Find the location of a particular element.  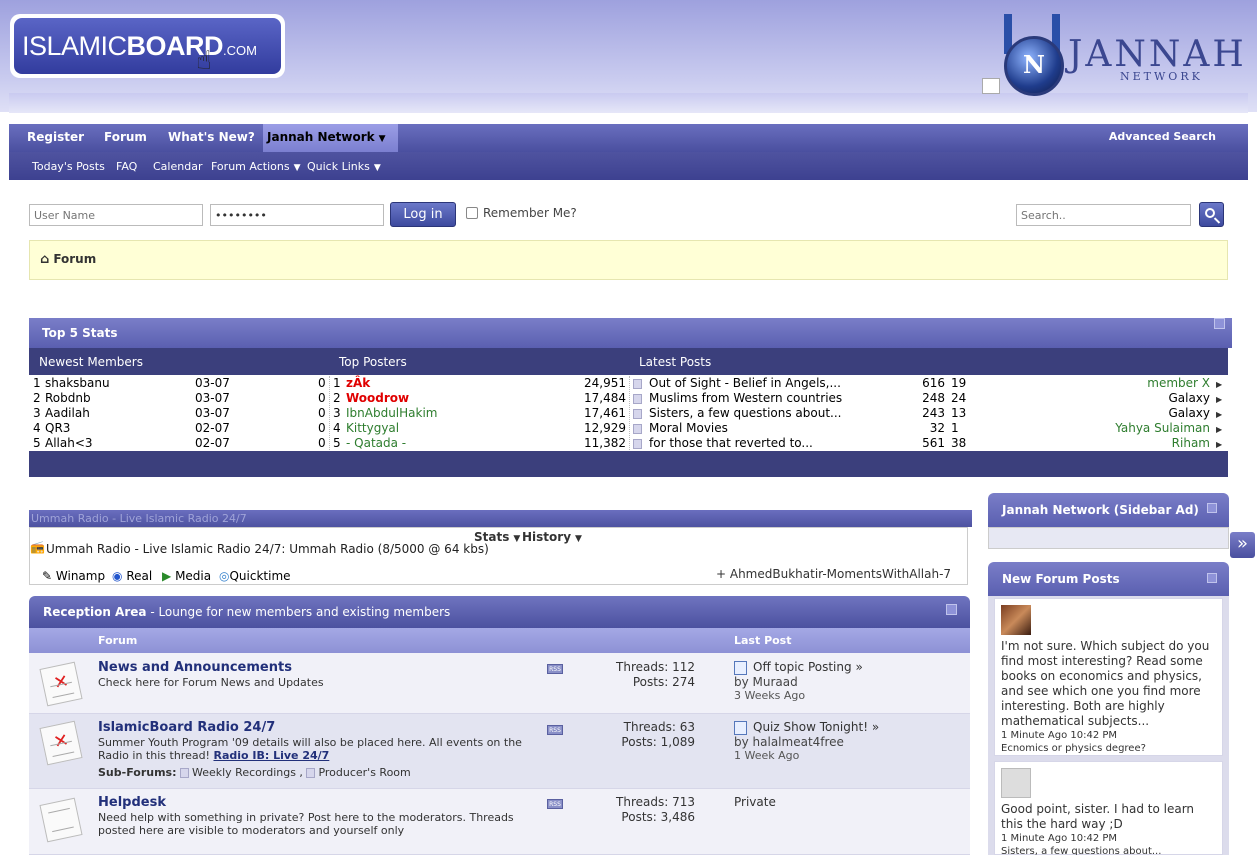

latest-post-title: Moral Movies is located at coordinates (688, 428).